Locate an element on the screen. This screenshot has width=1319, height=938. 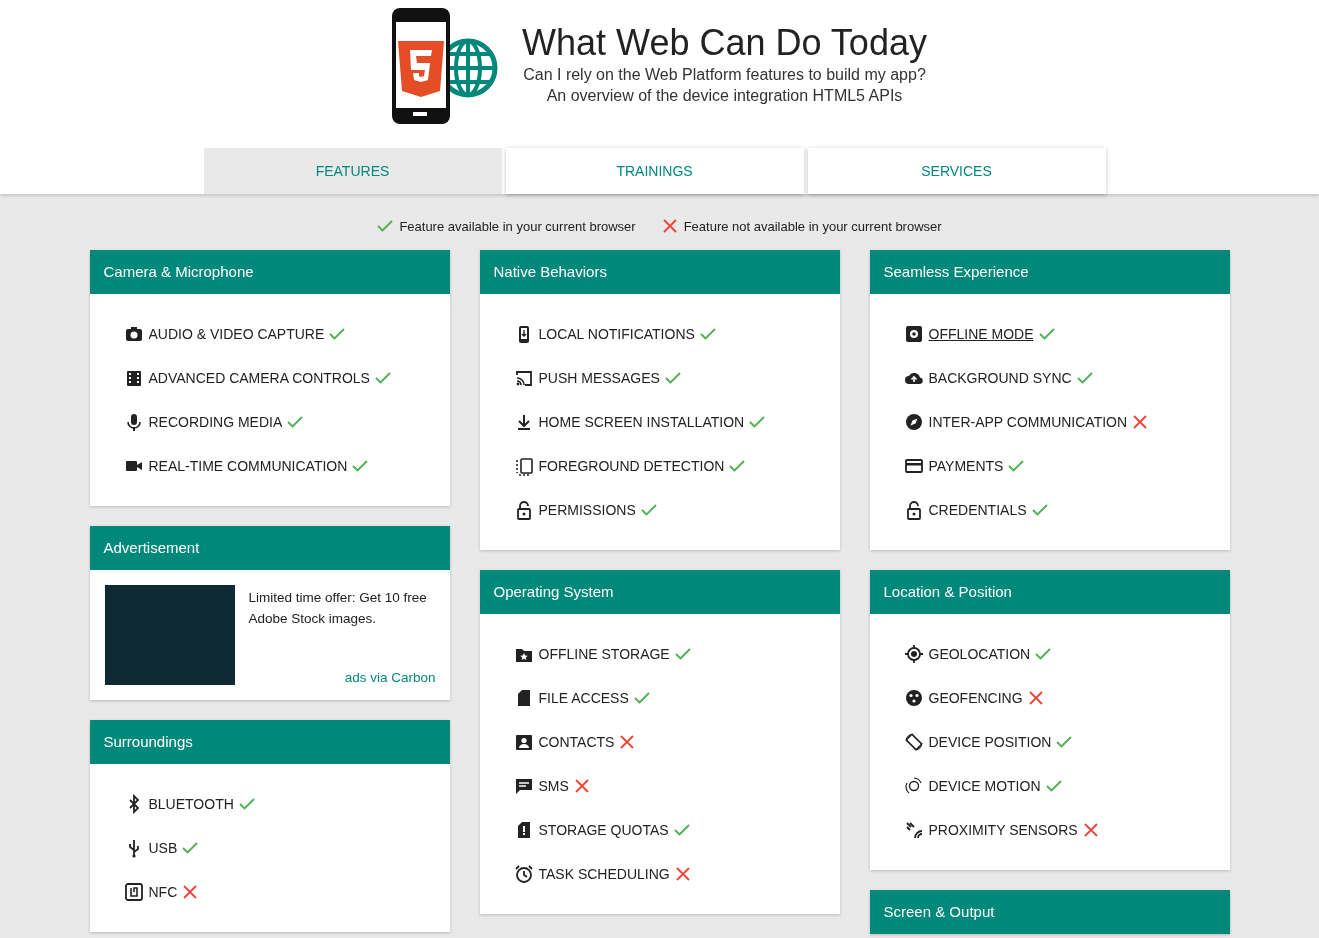
feature-label: AUDIO & VIDEO CAPTURE is located at coordinates (236, 334).